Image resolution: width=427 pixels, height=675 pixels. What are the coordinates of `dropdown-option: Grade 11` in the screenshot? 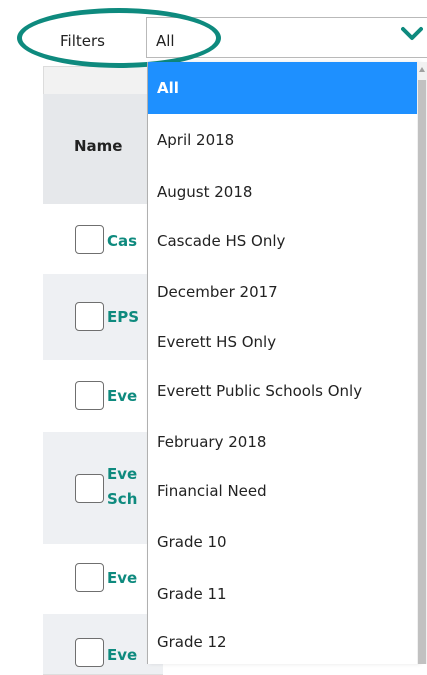 It's located at (283, 594).